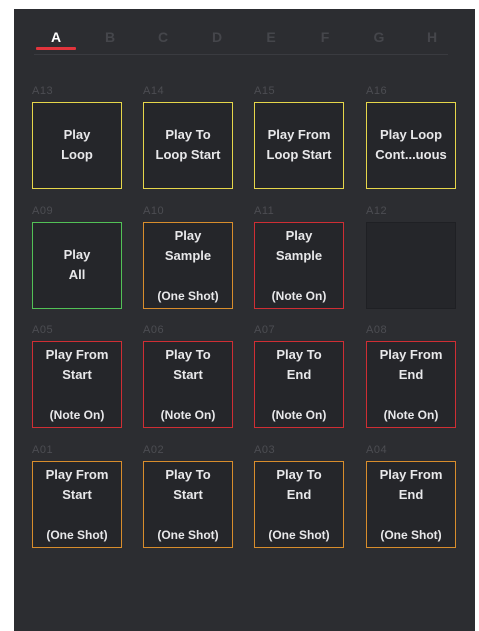  Describe the element at coordinates (43, 330) in the screenshot. I see `pad-id-label: A05` at that location.